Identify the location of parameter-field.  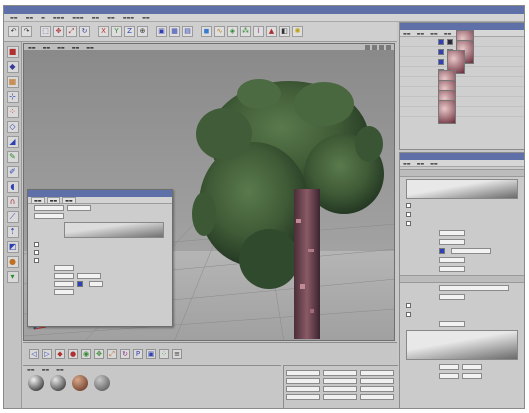
(49, 216).